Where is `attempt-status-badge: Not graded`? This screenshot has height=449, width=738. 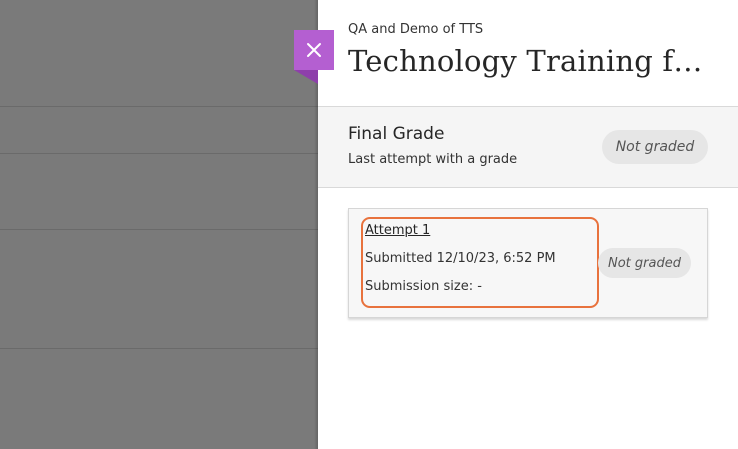 attempt-status-badge: Not graded is located at coordinates (644, 263).